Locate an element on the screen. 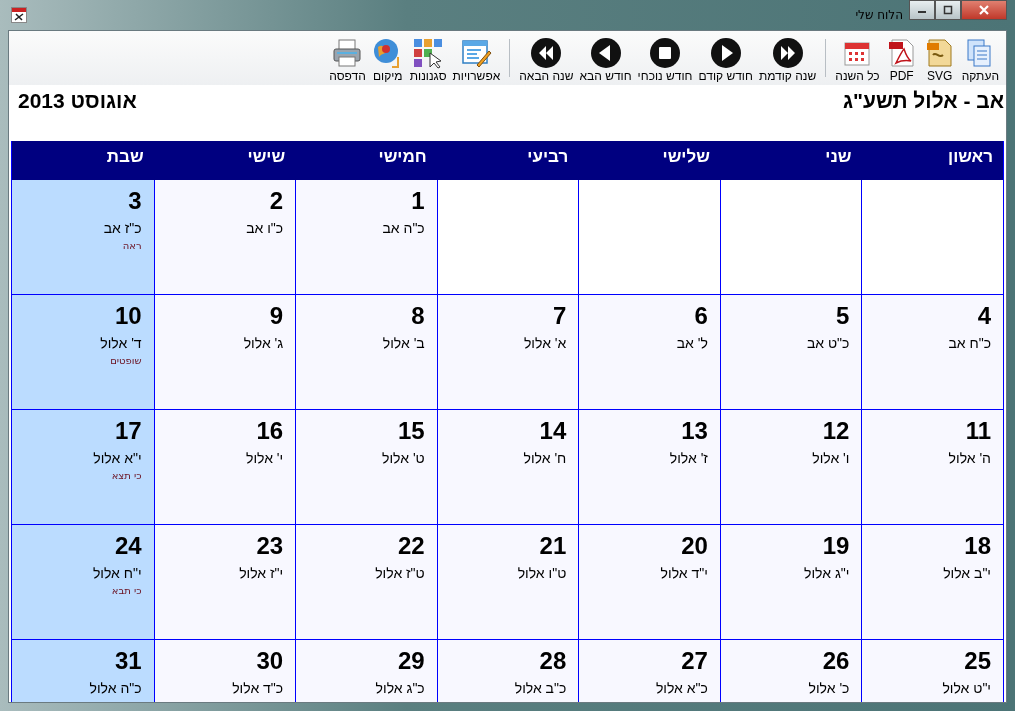 This screenshot has height=711, width=1015. window-title: הלוח שלי is located at coordinates (879, 15).